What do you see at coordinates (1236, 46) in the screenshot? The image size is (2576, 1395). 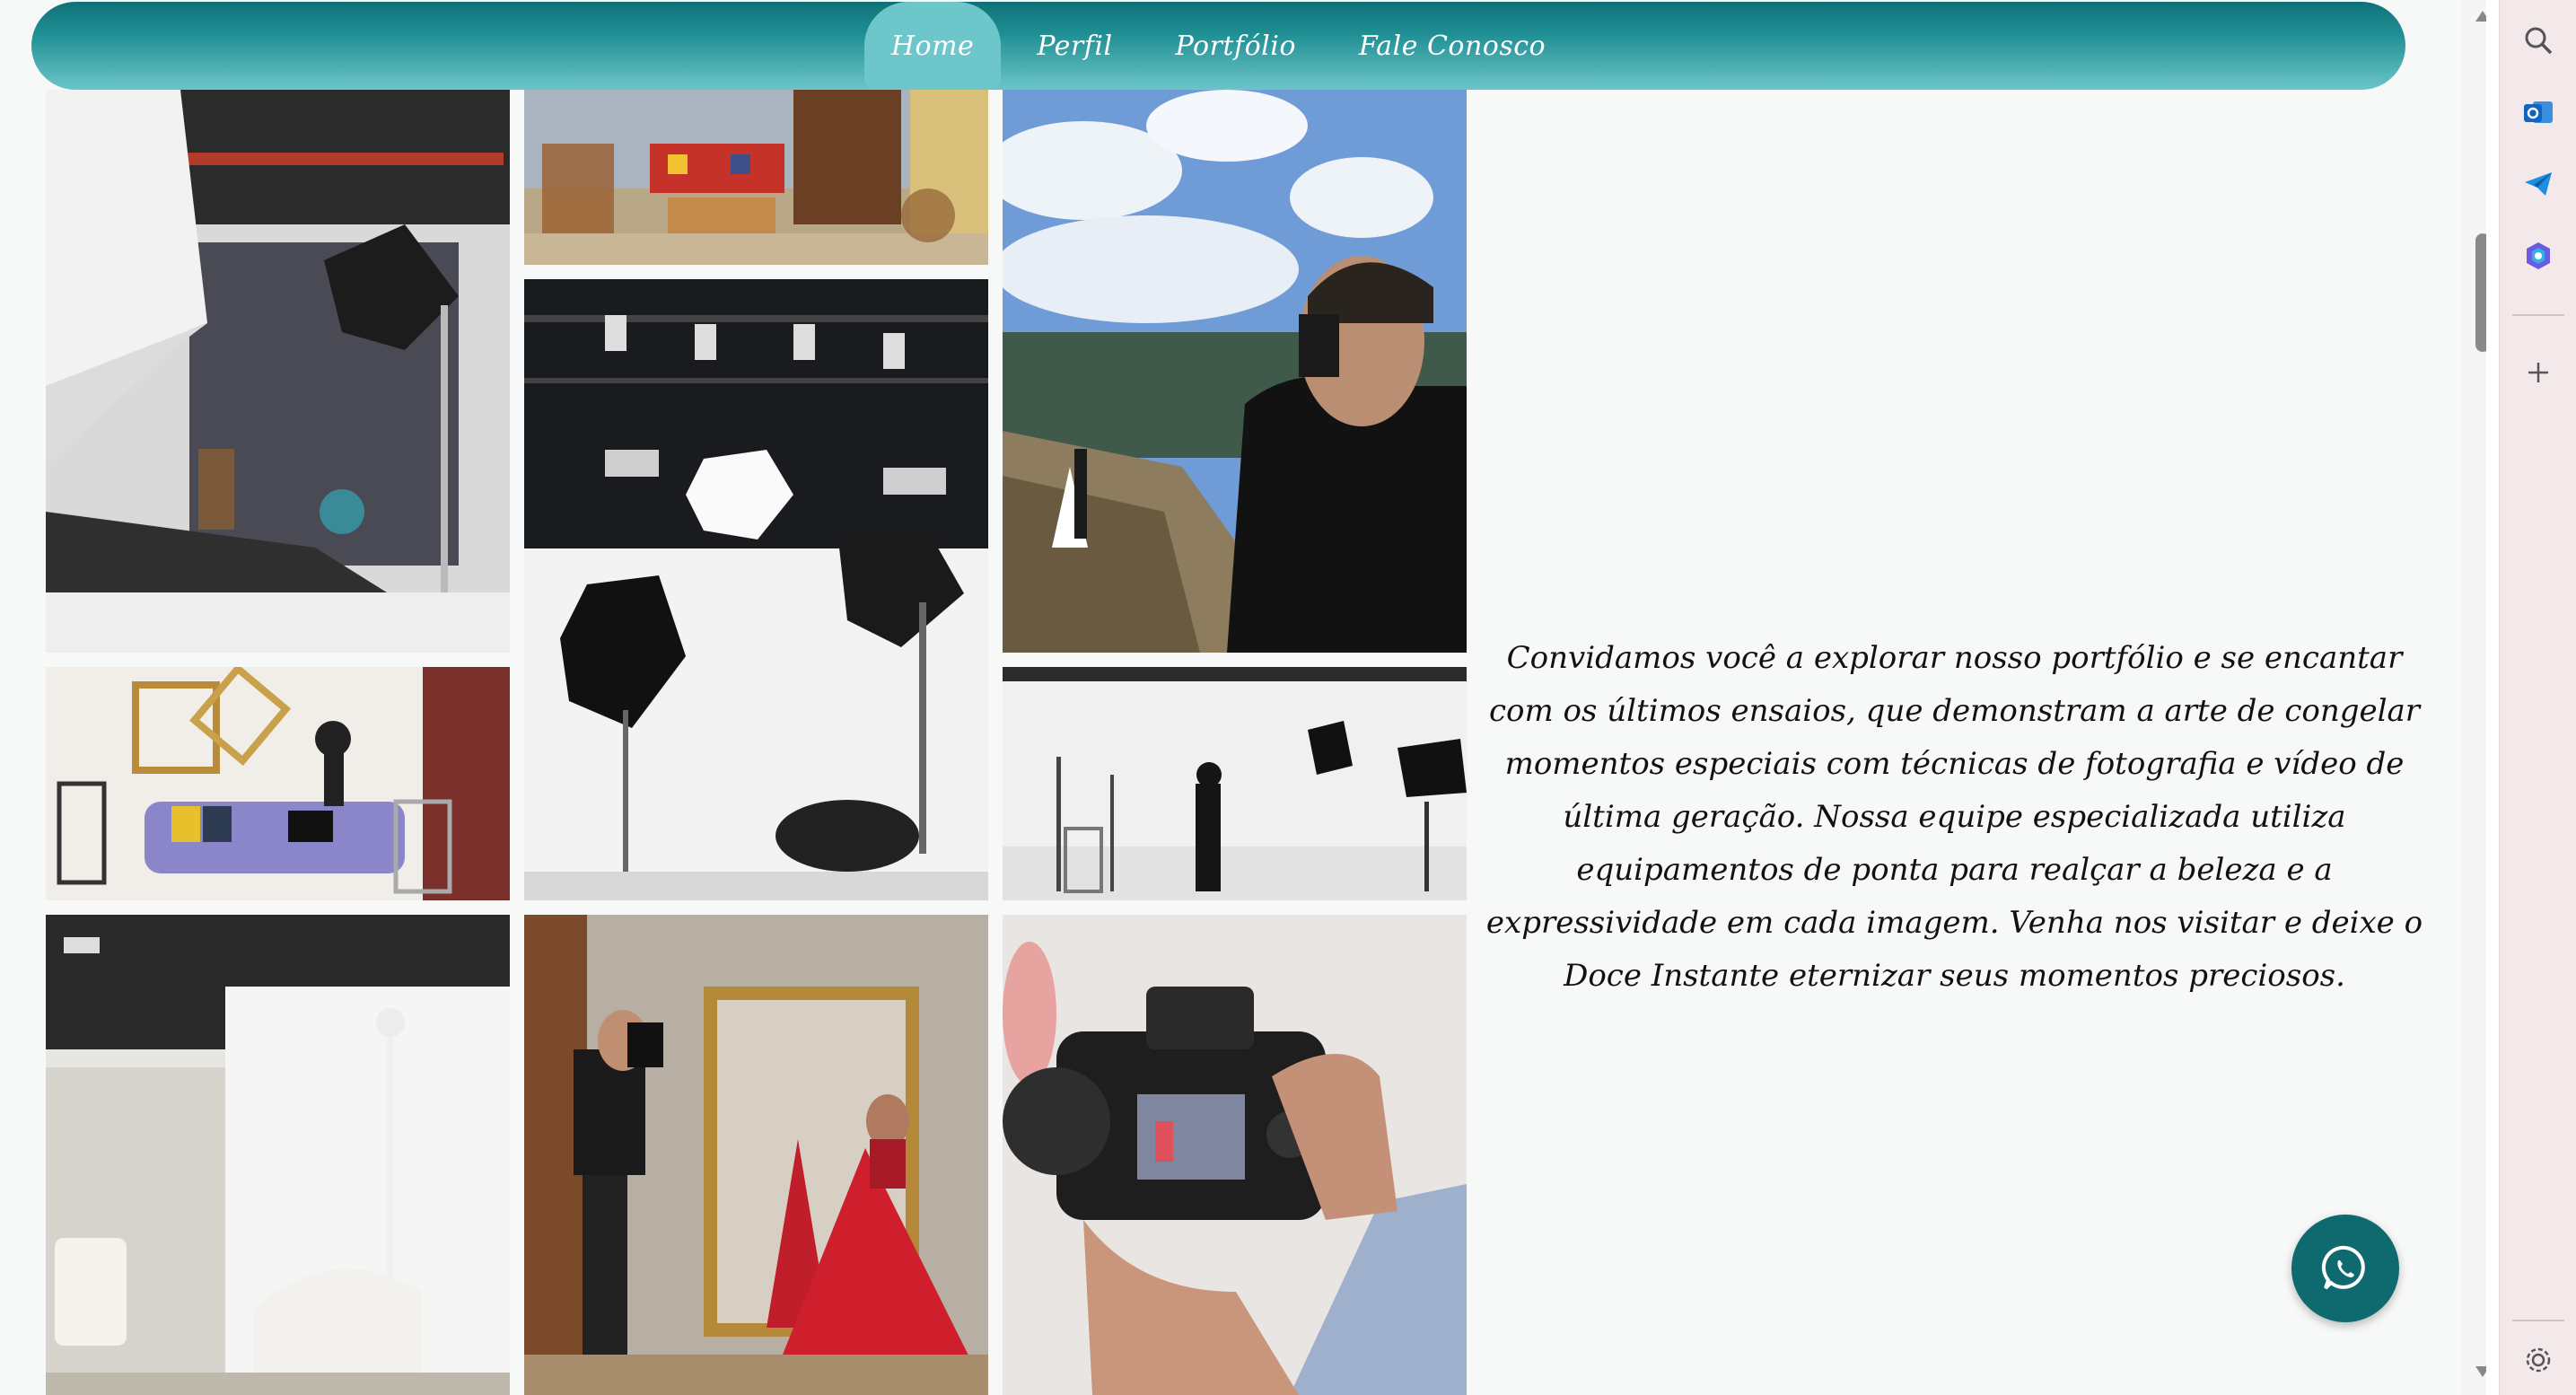 I see `nav-item-portfolio: Portfólio` at bounding box center [1236, 46].